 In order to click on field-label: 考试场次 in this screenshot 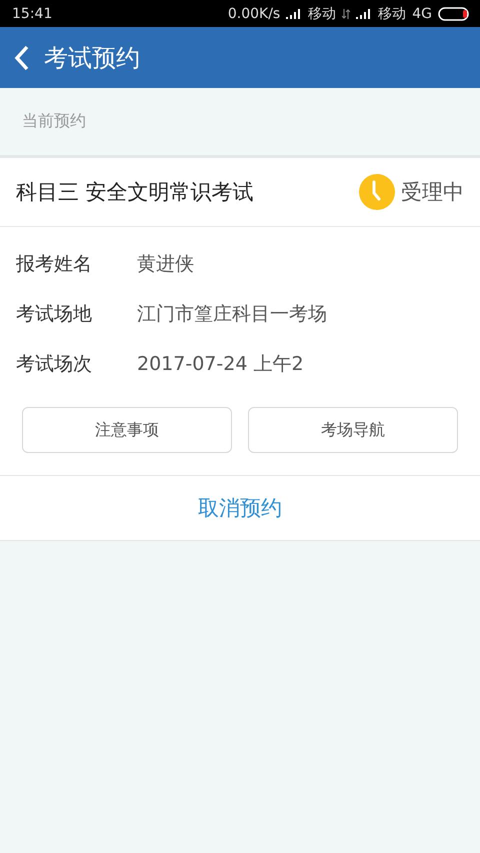, I will do `click(54, 364)`.